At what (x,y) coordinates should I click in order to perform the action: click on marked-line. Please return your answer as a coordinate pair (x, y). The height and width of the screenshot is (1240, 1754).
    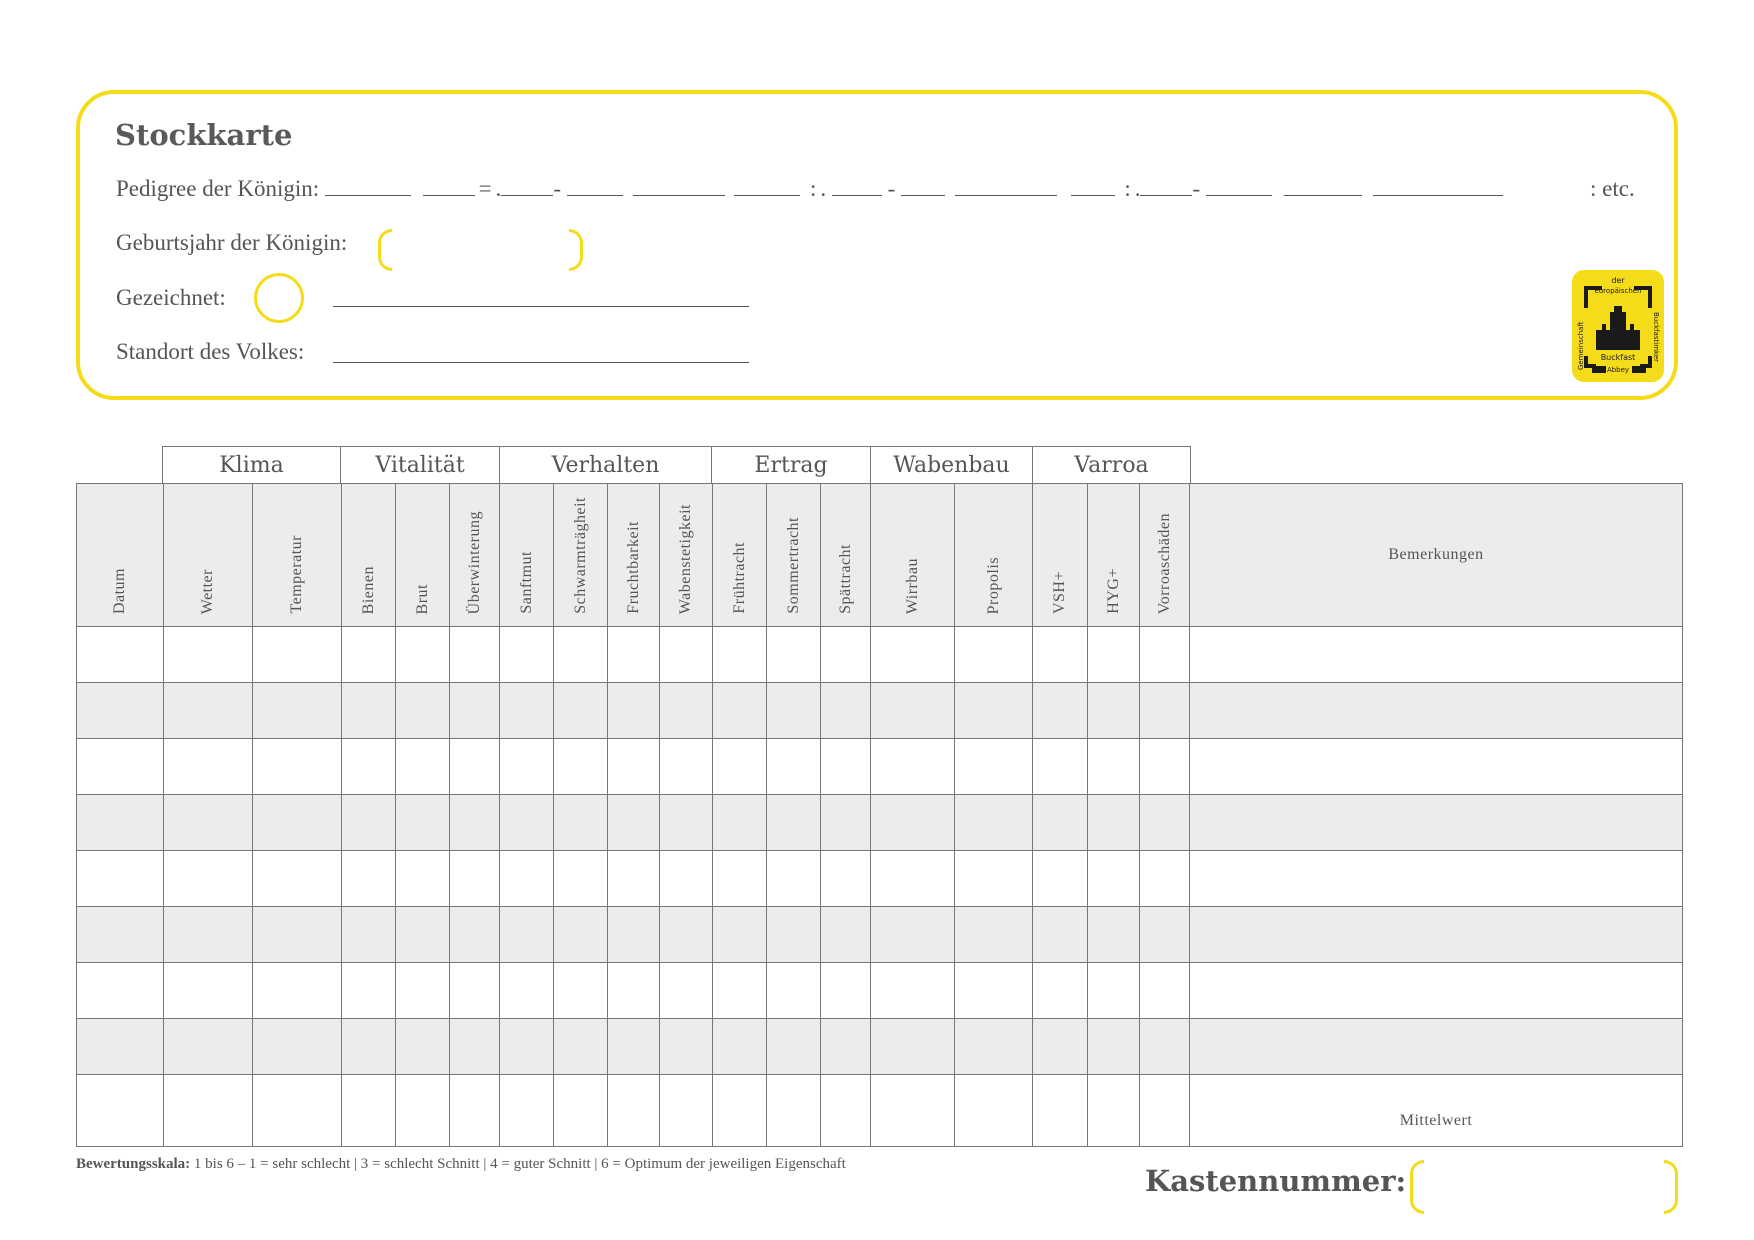
    Looking at the image, I should click on (541, 306).